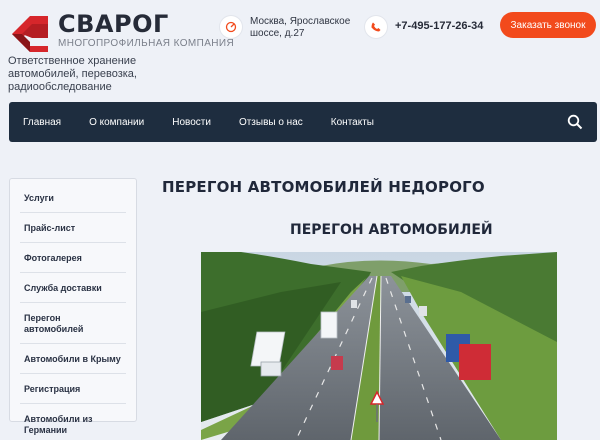  What do you see at coordinates (73, 198) in the screenshot?
I see `sidebar-item-services: Услуги` at bounding box center [73, 198].